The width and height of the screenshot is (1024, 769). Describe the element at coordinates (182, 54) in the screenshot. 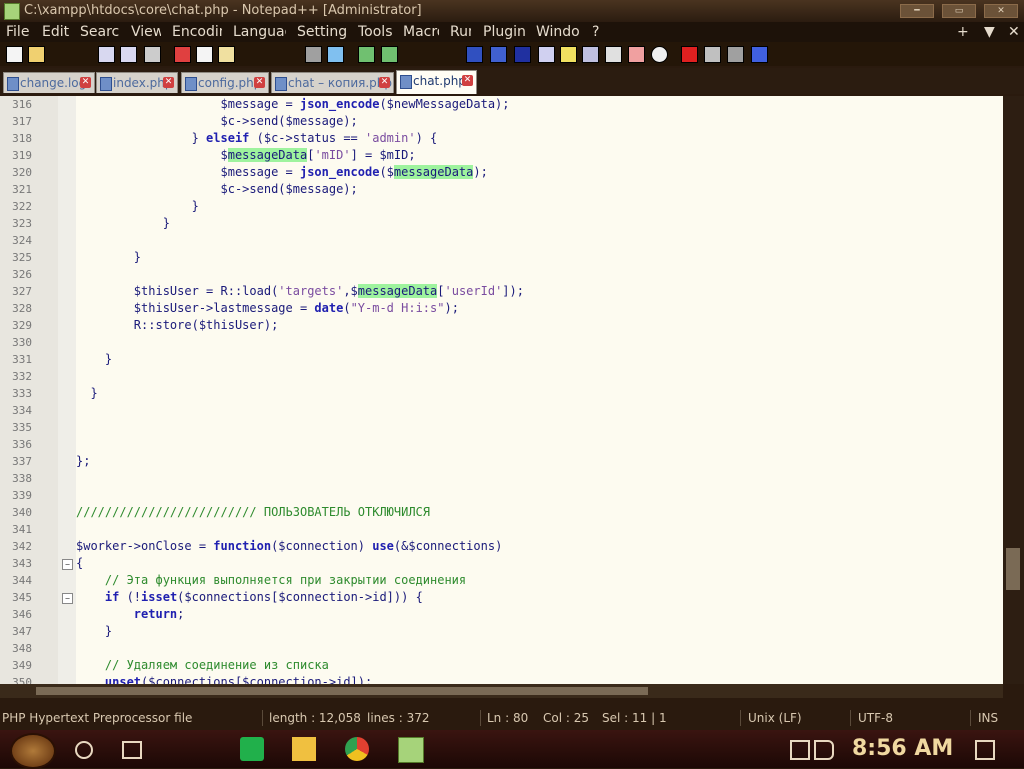

I see `cut-icon` at that location.